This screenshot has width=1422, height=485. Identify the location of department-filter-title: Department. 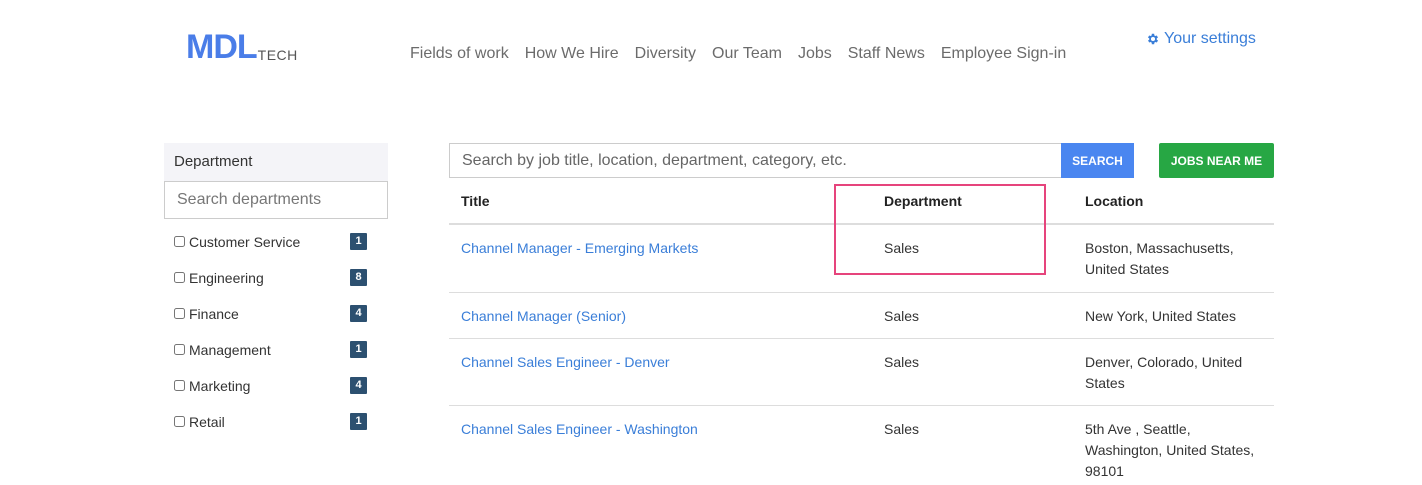
(276, 162).